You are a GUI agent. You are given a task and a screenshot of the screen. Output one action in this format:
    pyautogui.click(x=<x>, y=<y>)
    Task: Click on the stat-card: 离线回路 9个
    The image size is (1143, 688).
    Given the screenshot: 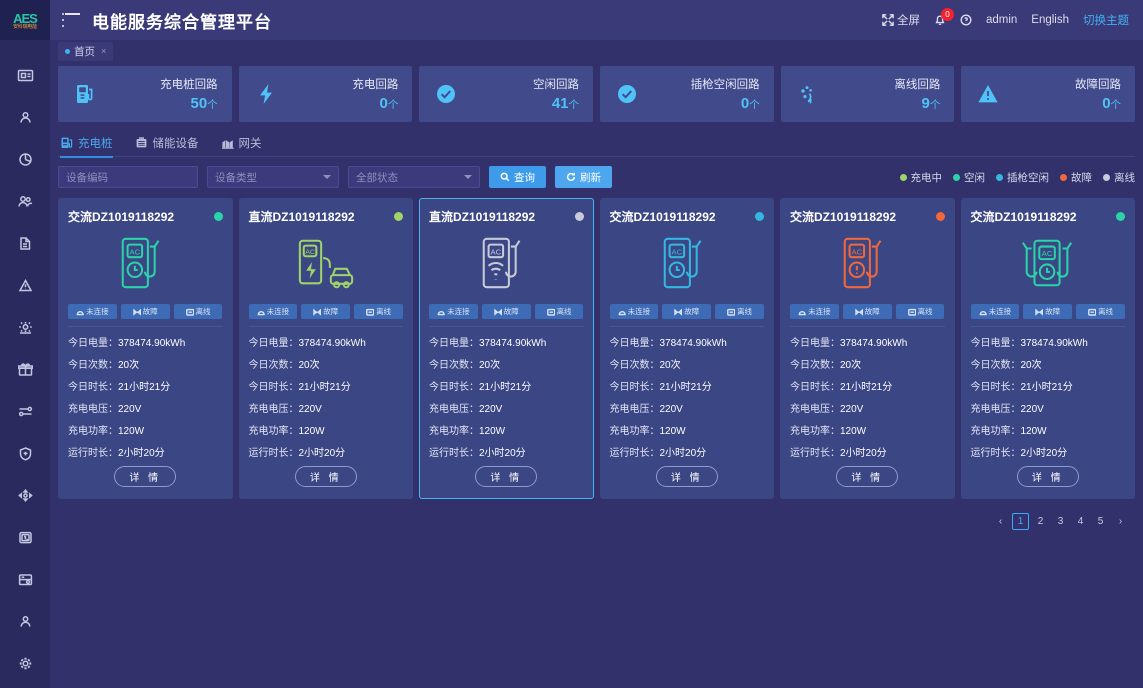 What is the action you would take?
    pyautogui.click(x=867, y=94)
    